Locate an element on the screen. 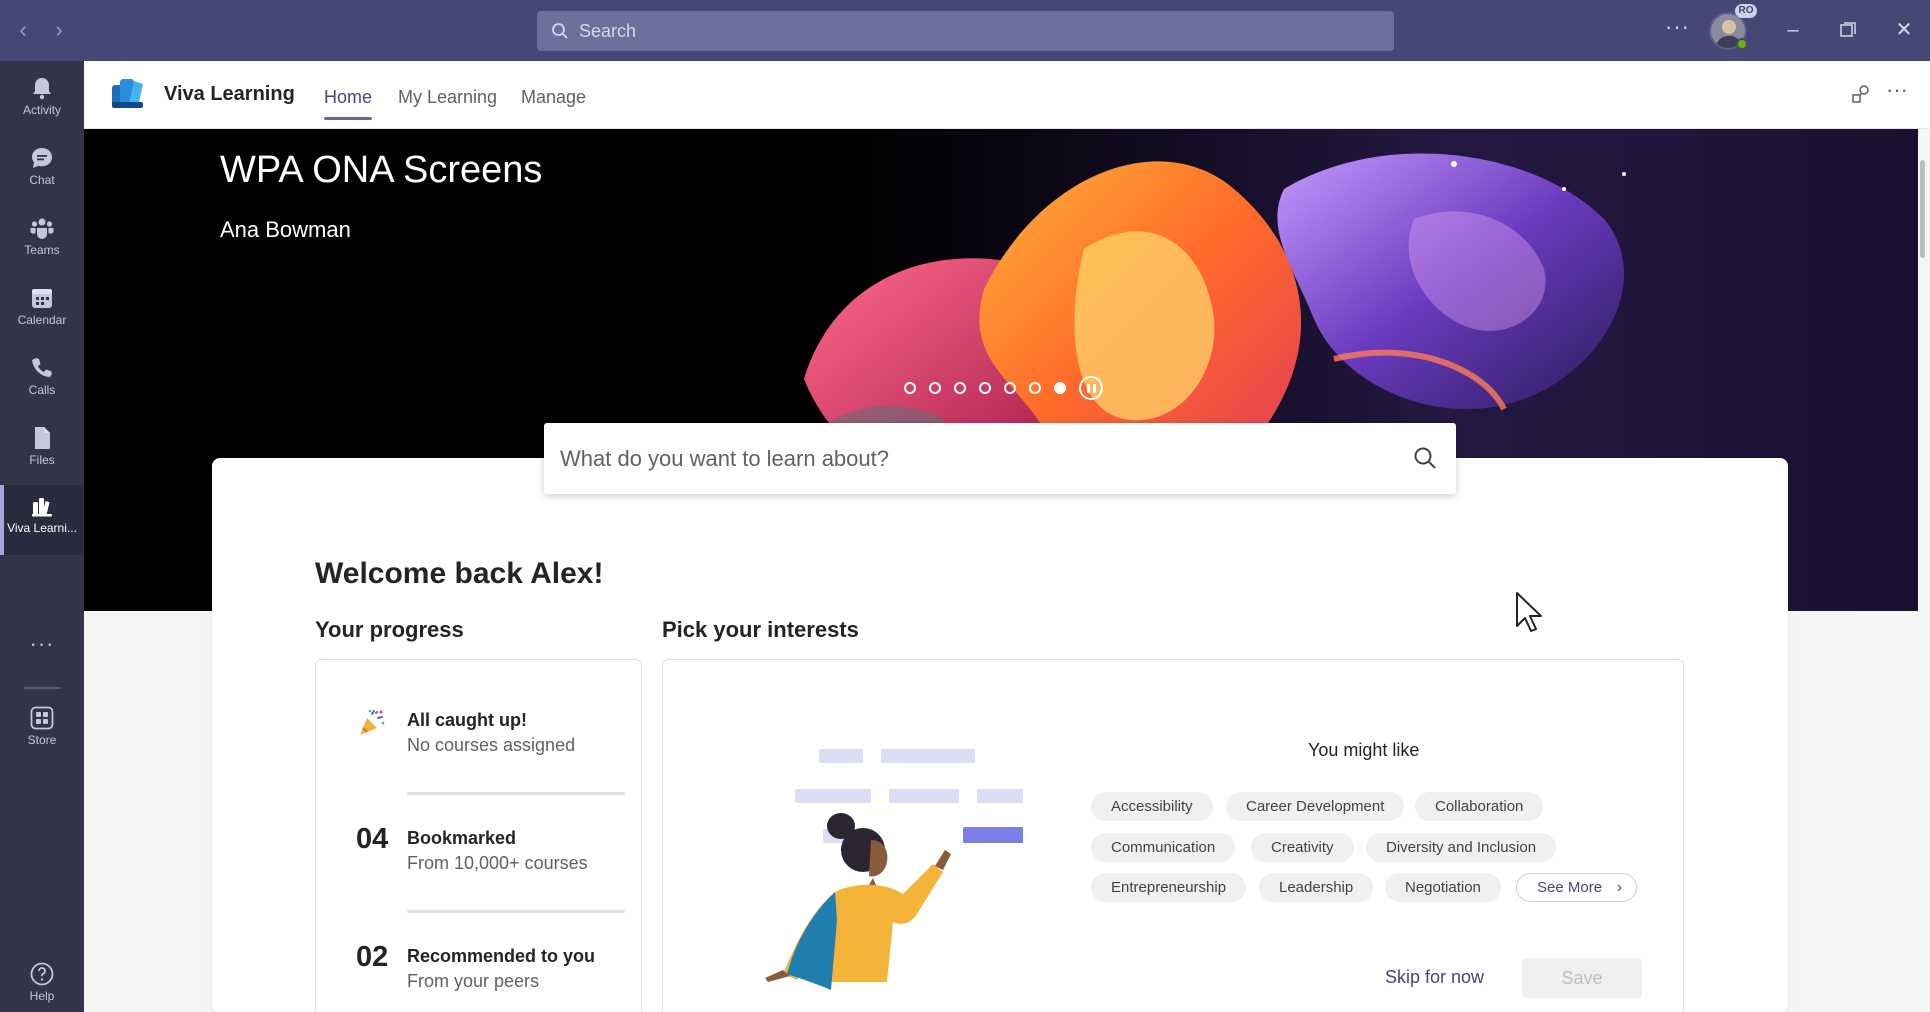 This screenshot has height=1012, width=1930. tab-home: Home is located at coordinates (348, 103).